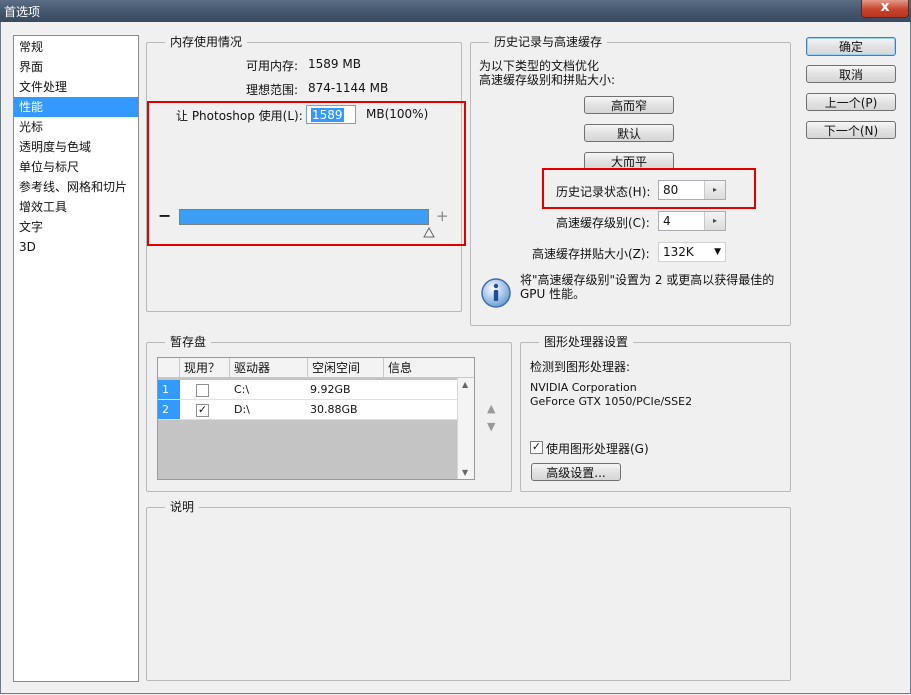 The image size is (911, 695). I want to click on cache-levels-value: 4, so click(667, 221).